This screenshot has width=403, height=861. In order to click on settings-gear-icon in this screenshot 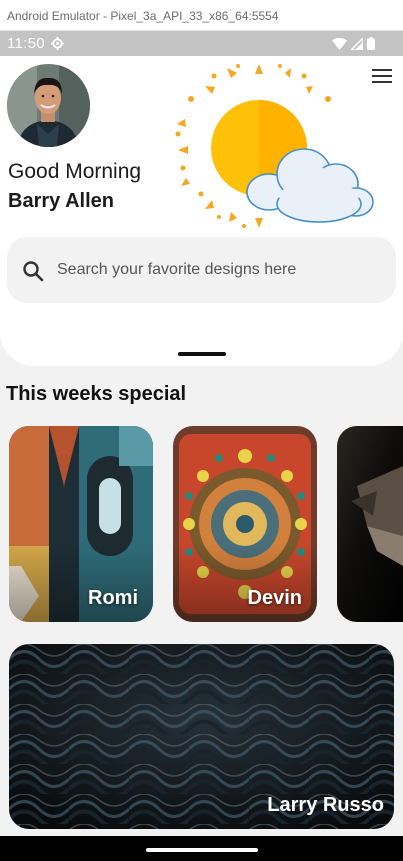, I will do `click(57, 43)`.